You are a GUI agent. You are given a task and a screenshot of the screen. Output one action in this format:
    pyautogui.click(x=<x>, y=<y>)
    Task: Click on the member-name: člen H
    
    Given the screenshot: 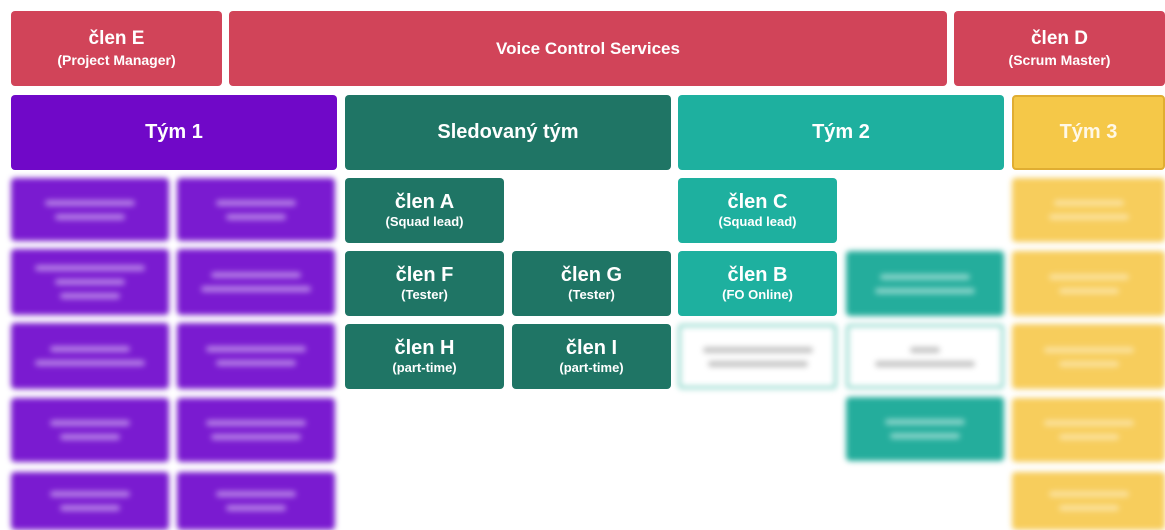 What is the action you would take?
    pyautogui.click(x=424, y=348)
    